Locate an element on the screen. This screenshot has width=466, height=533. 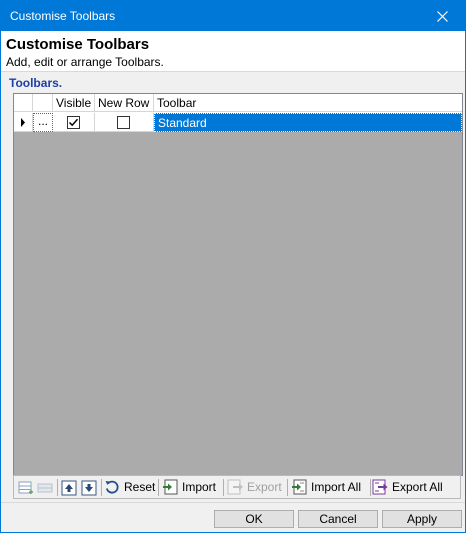
import-icon is located at coordinates (170, 487).